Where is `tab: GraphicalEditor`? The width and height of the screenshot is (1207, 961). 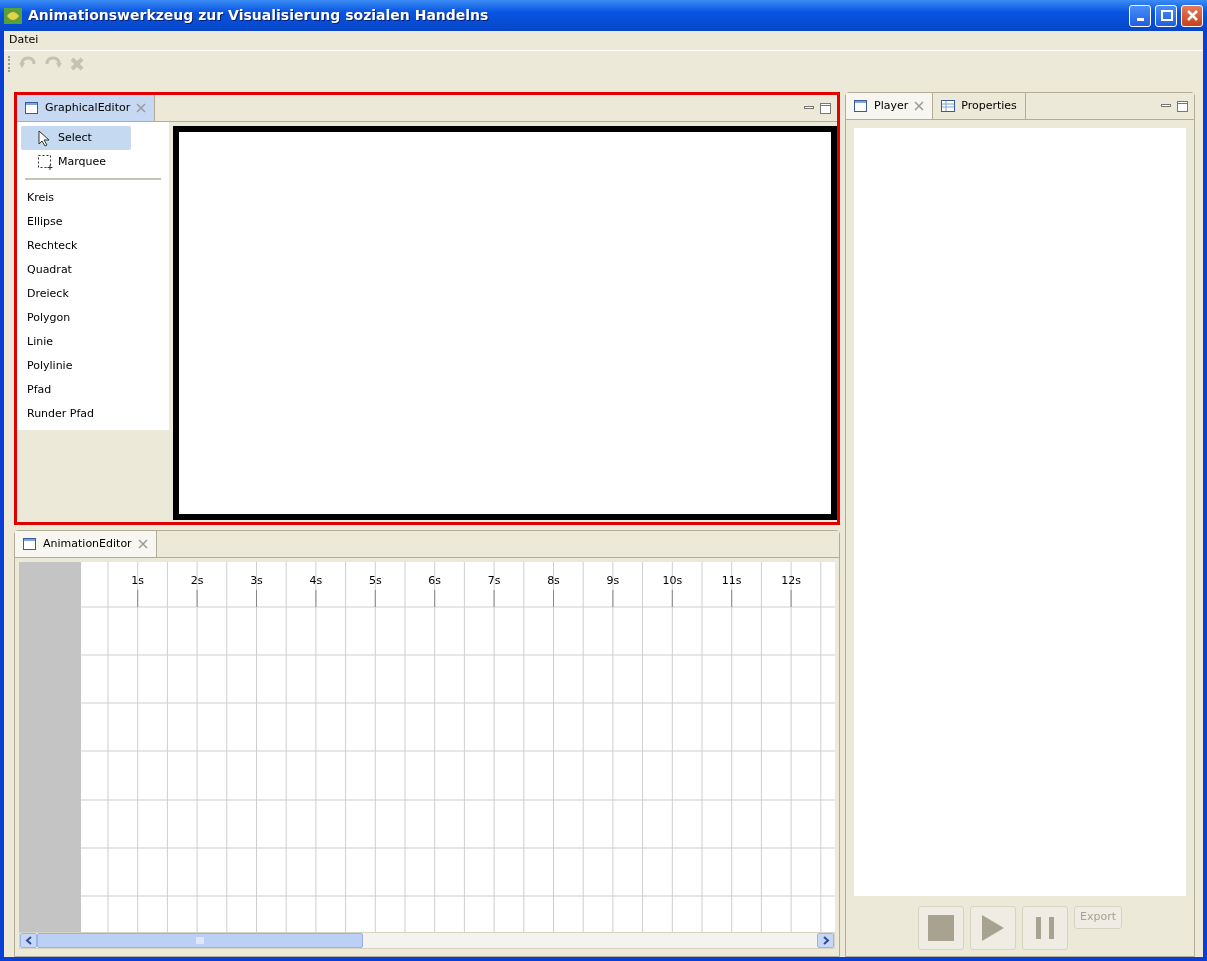 tab: GraphicalEditor is located at coordinates (86, 108).